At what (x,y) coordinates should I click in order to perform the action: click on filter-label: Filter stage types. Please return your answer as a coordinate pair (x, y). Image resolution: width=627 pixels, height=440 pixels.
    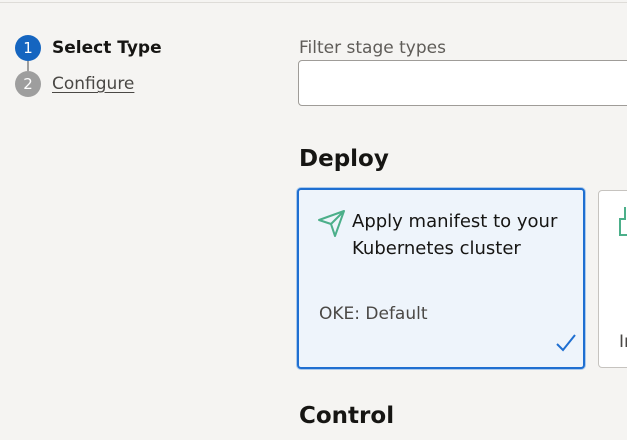
    Looking at the image, I should click on (372, 48).